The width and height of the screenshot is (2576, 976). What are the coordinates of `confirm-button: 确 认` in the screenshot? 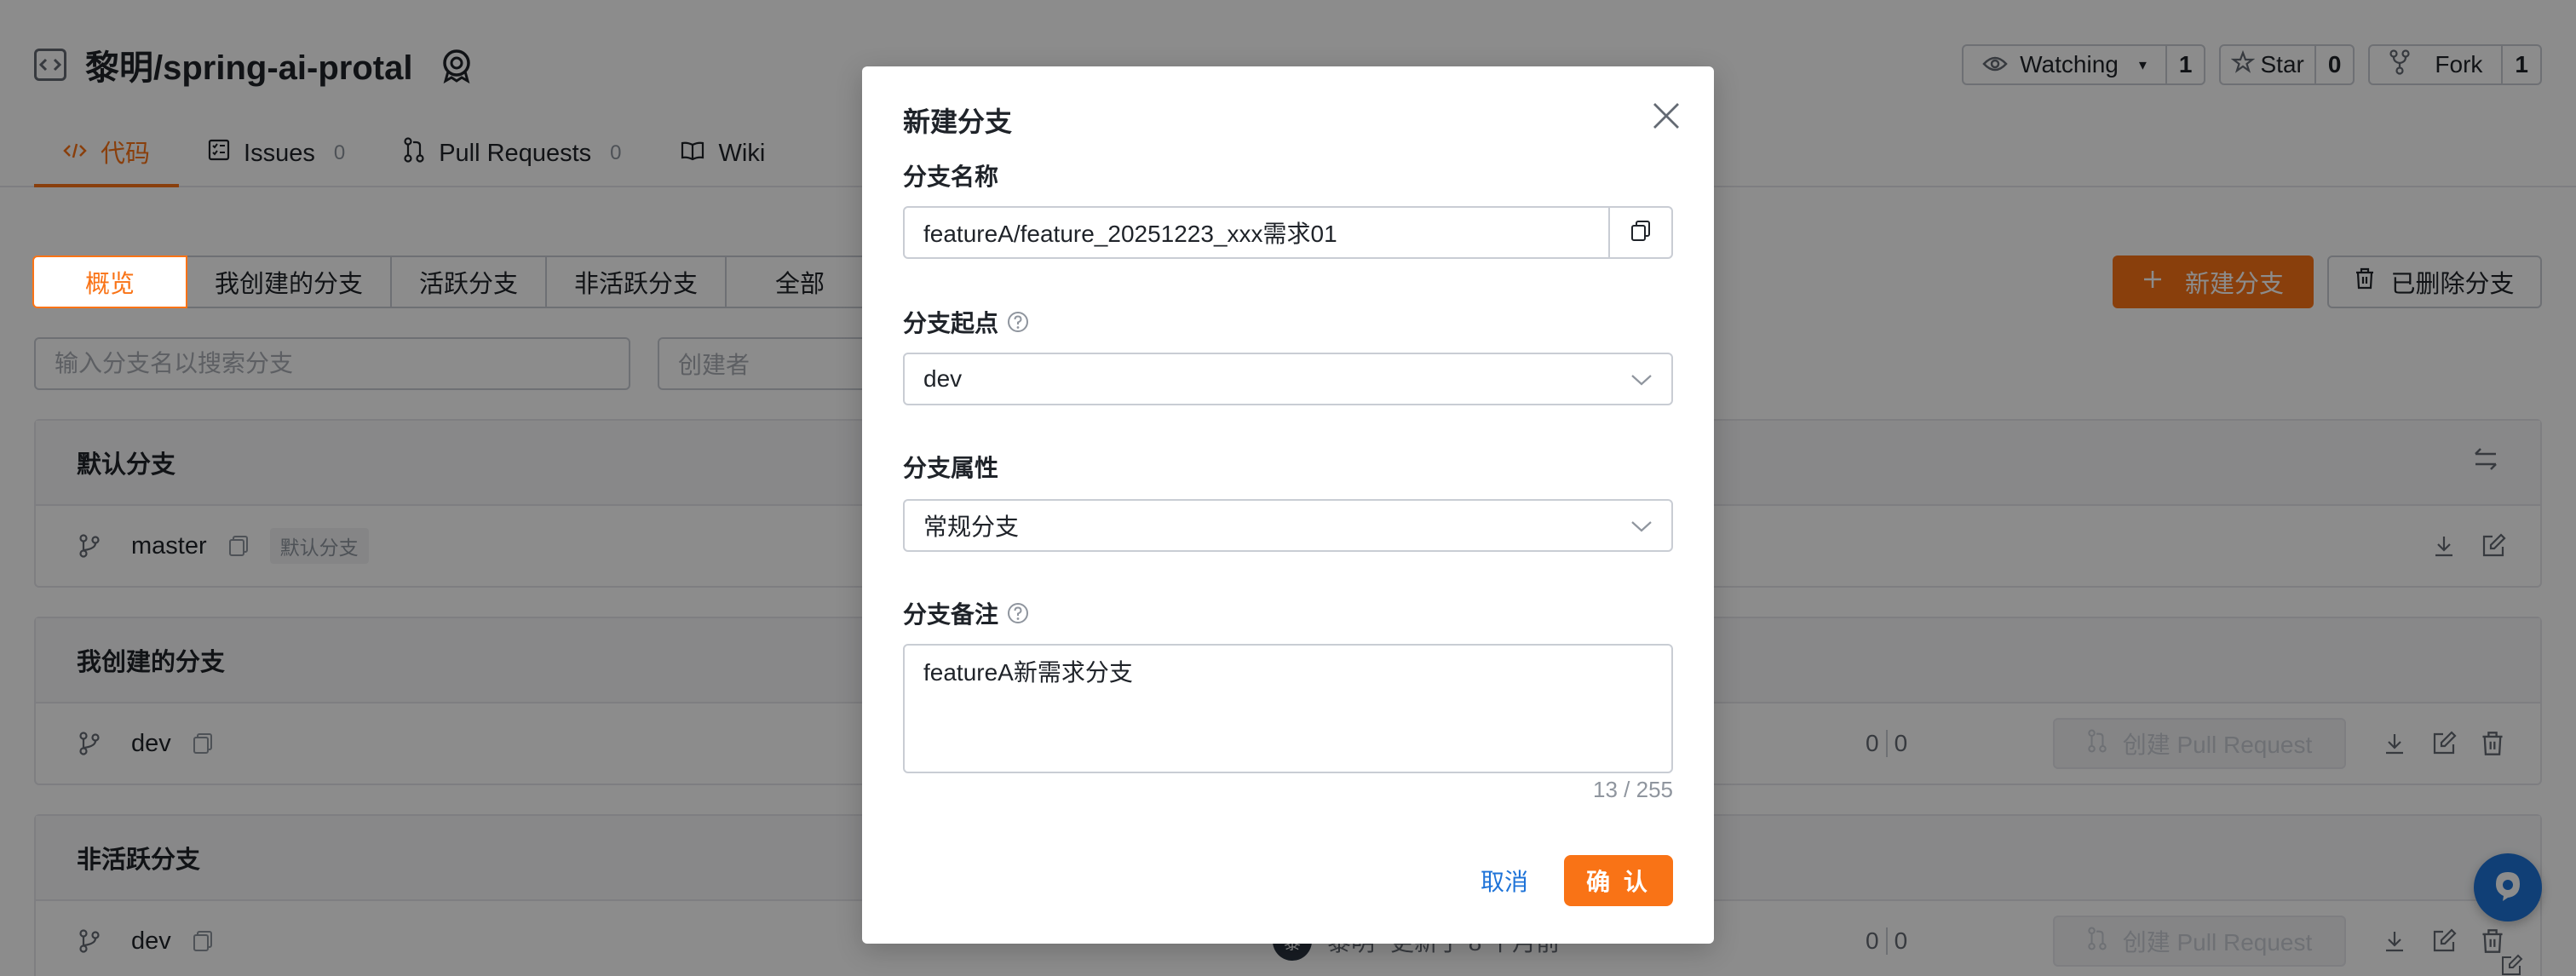 It's located at (1619, 880).